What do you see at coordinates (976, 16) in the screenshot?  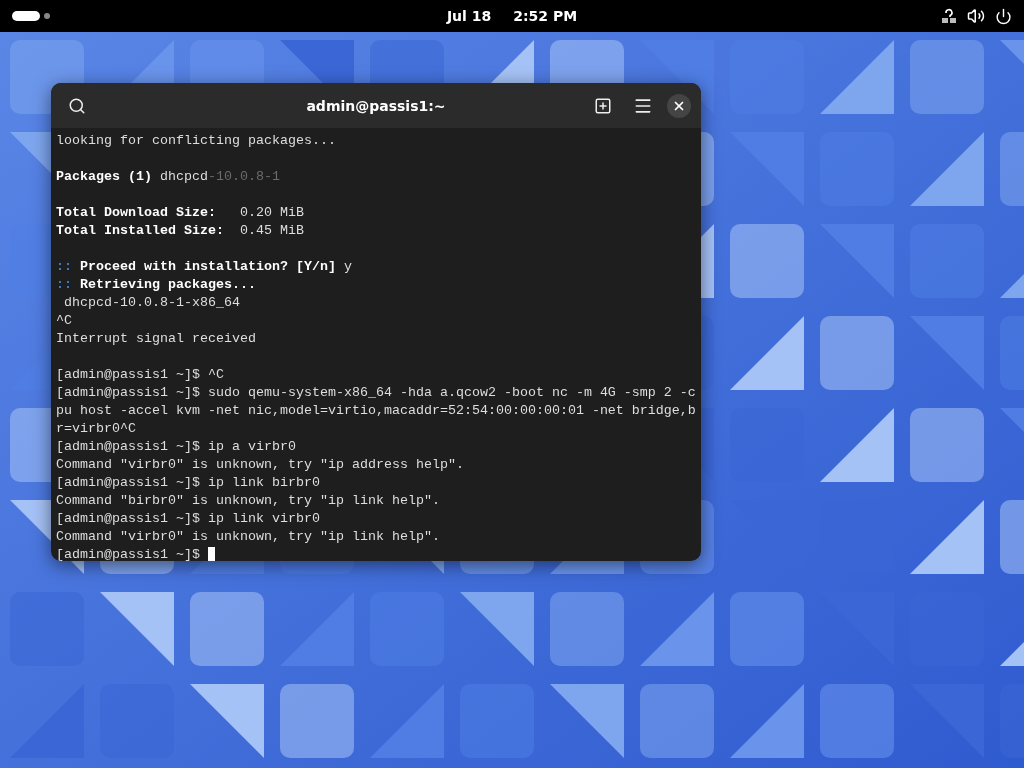 I see `volume-icon` at bounding box center [976, 16].